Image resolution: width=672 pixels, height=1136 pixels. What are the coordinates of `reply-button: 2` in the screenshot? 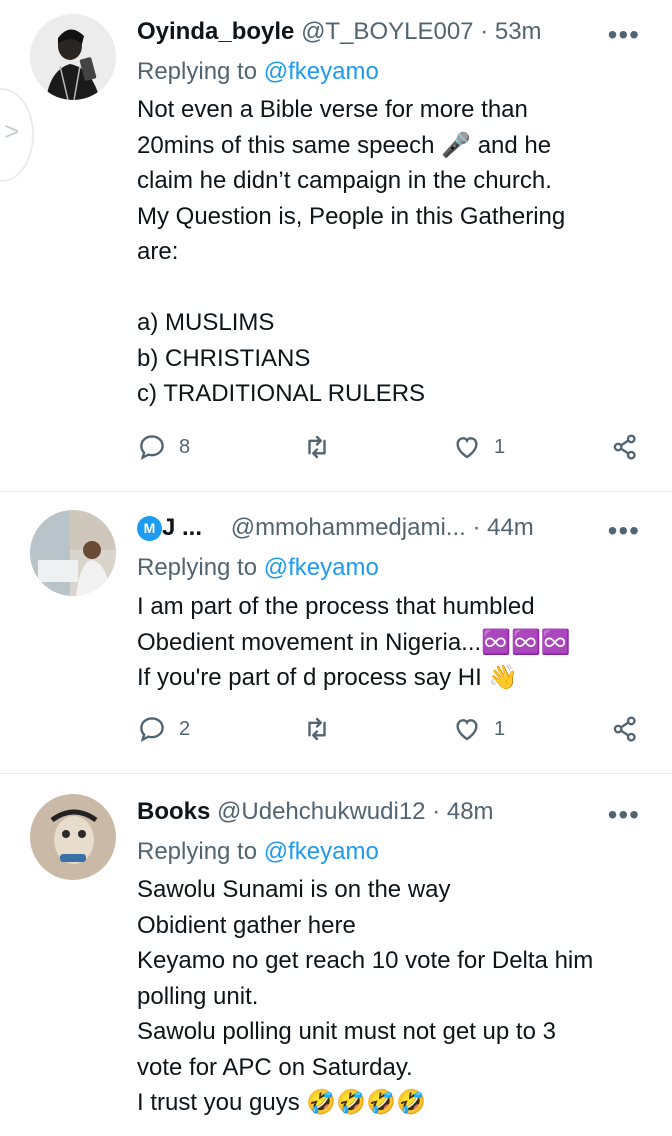 It's located at (163, 729).